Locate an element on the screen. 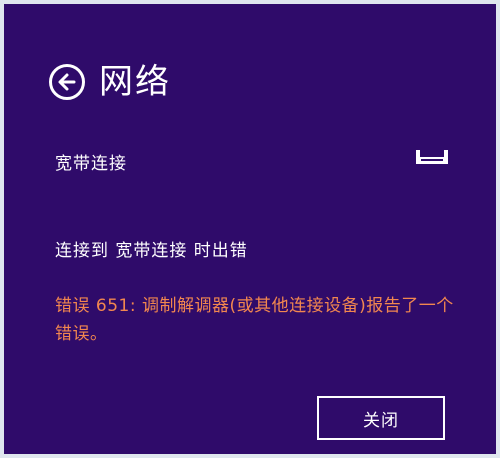  back-arrow-icon is located at coordinates (67, 82).